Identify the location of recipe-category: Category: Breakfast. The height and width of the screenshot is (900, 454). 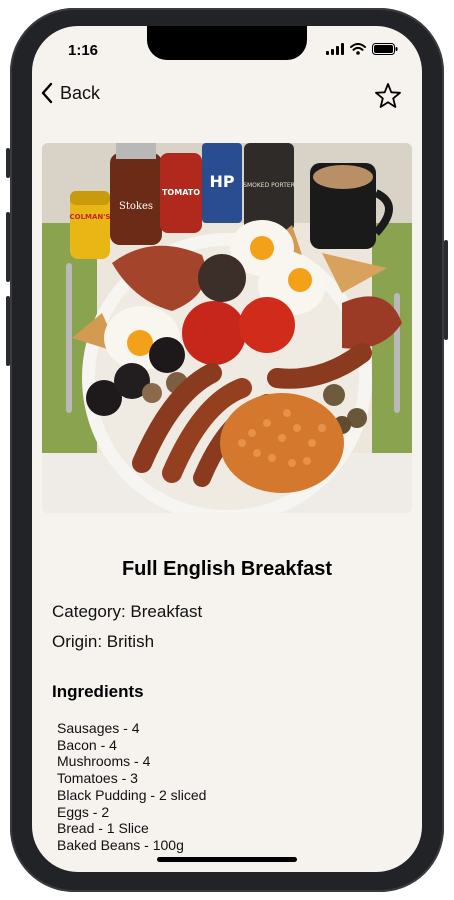
(127, 611).